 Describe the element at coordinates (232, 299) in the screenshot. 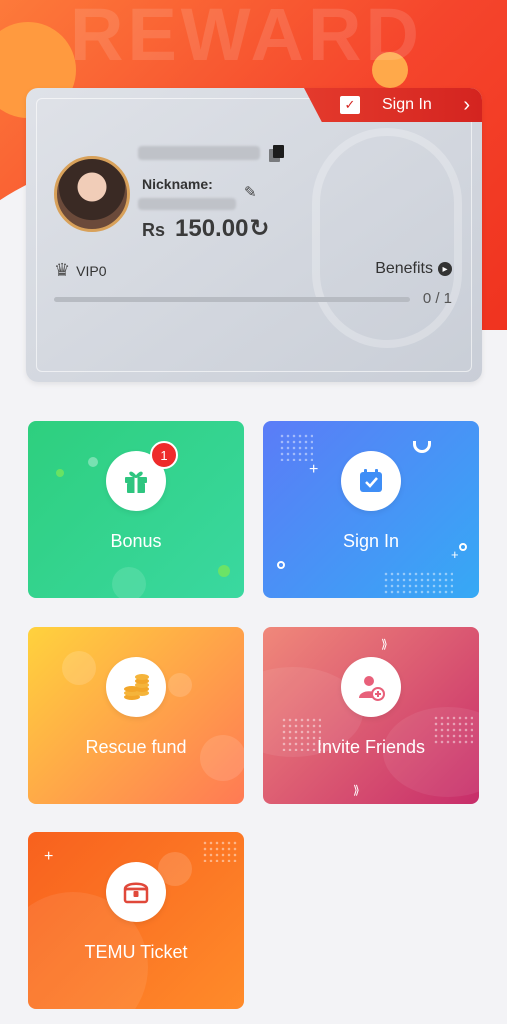

I see `vip-progress-bar` at that location.